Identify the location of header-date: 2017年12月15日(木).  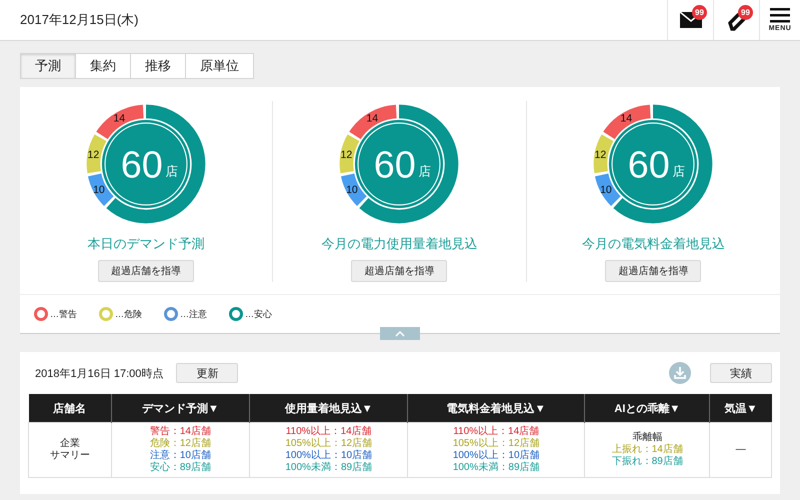
(79, 20).